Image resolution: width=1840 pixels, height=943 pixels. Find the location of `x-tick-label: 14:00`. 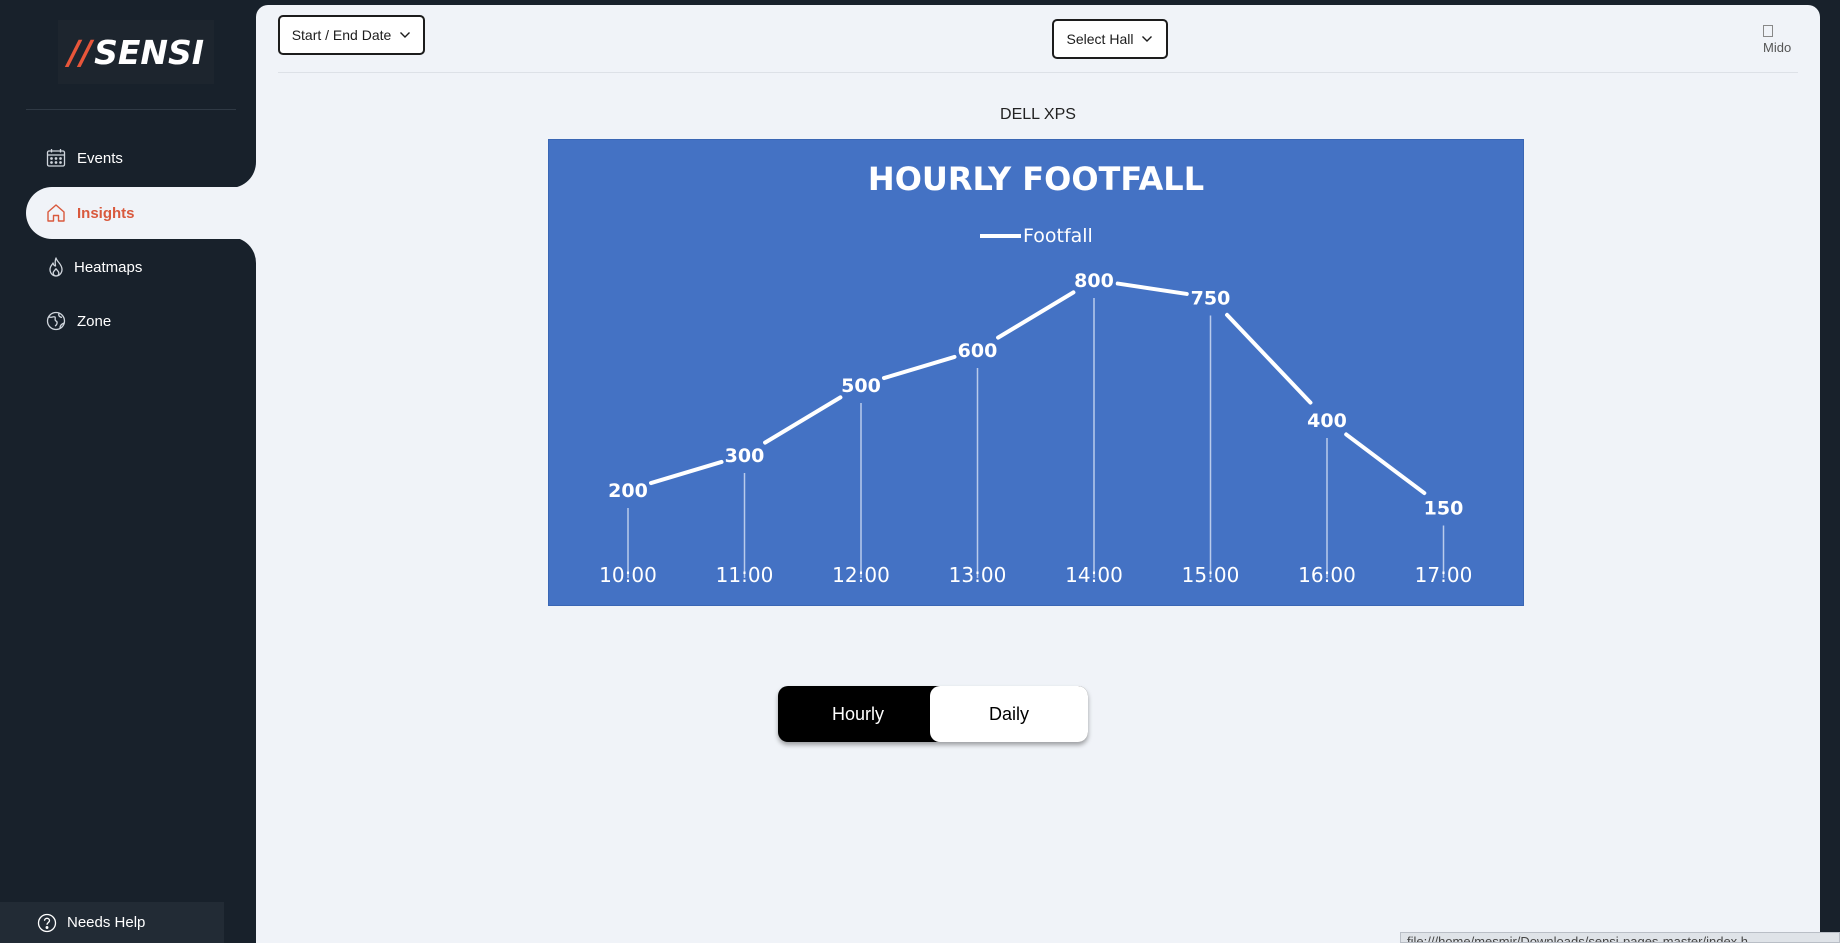

x-tick-label: 14:00 is located at coordinates (1094, 575).